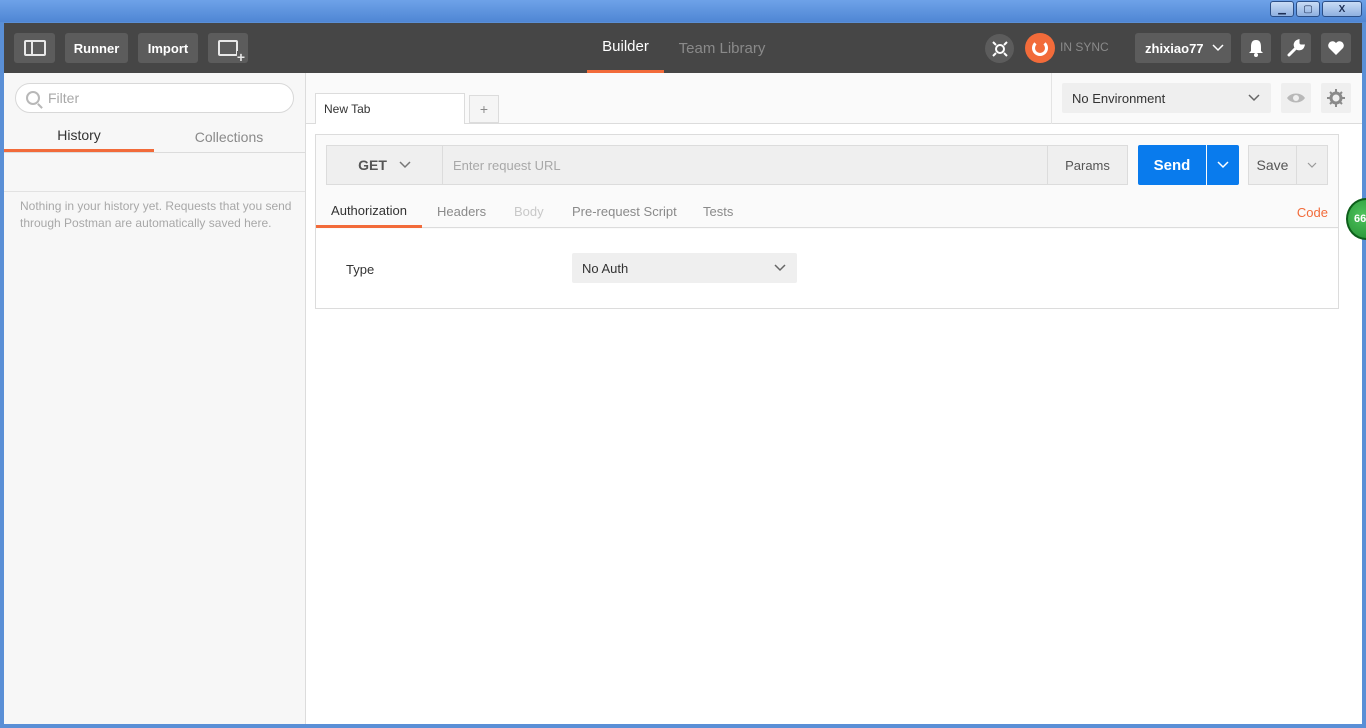 The width and height of the screenshot is (1366, 728). I want to click on add-tab-button: +, so click(484, 109).